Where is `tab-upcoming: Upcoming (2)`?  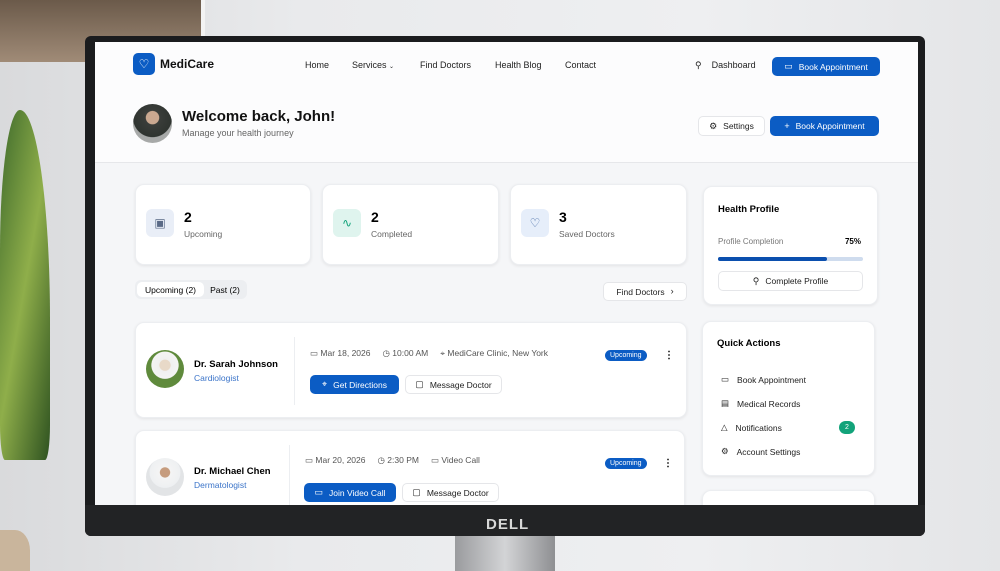
tab-upcoming: Upcoming (2) is located at coordinates (170, 289).